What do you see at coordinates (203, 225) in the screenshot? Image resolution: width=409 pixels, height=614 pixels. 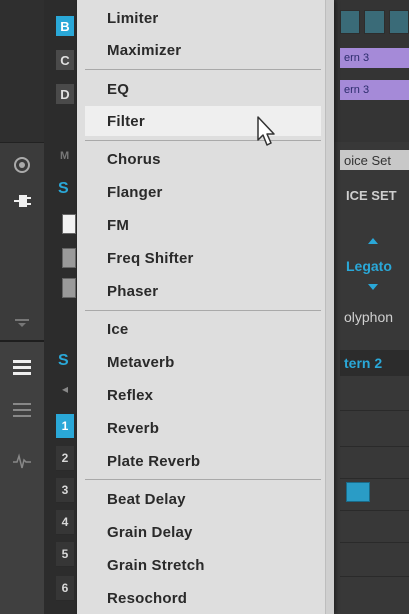 I see `menu-item-fm: FM` at bounding box center [203, 225].